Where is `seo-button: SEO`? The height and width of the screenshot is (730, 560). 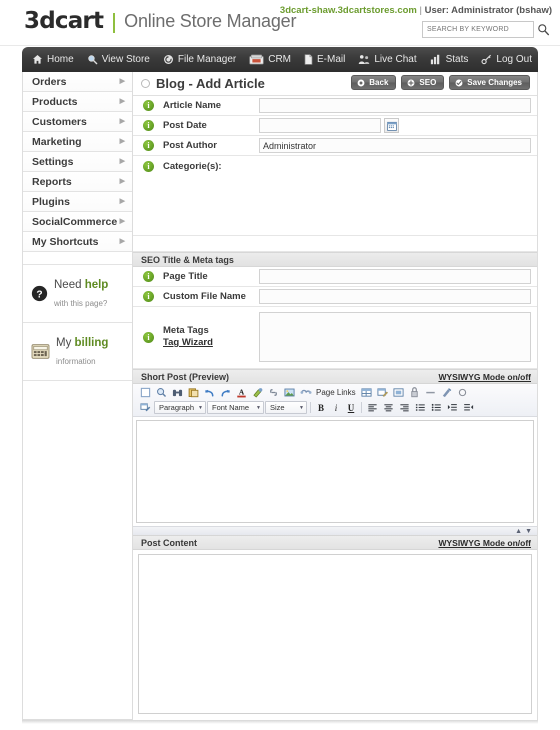 seo-button: SEO is located at coordinates (423, 82).